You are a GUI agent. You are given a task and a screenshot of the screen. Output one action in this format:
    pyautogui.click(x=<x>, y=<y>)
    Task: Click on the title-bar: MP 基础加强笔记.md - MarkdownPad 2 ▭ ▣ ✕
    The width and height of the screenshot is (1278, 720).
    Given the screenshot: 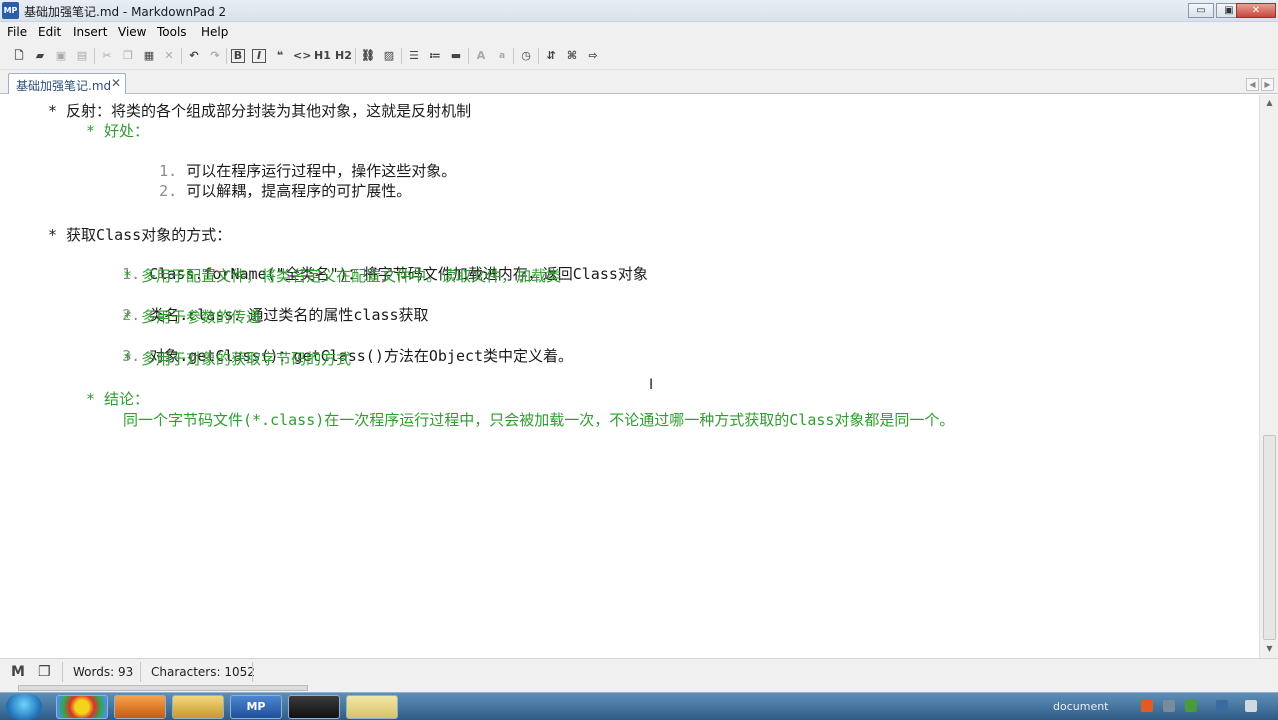 What is the action you would take?
    pyautogui.click(x=639, y=11)
    